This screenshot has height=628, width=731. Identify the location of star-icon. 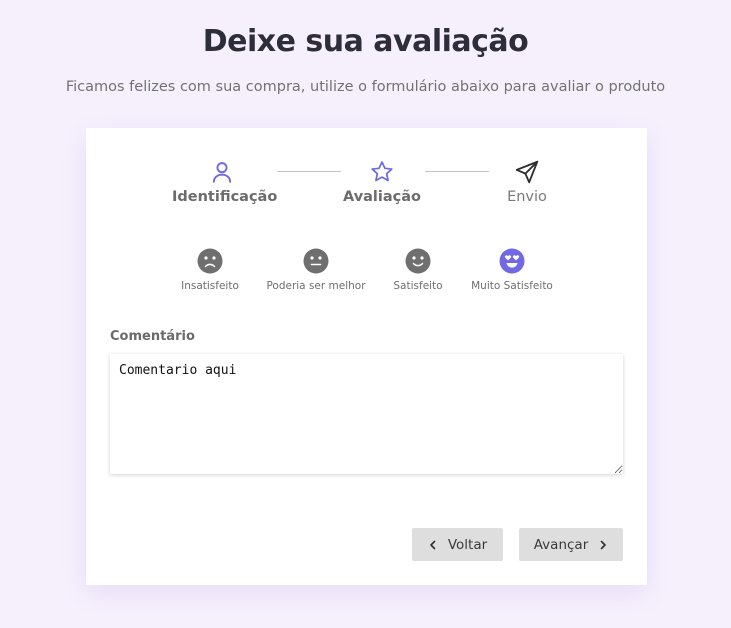
(382, 171).